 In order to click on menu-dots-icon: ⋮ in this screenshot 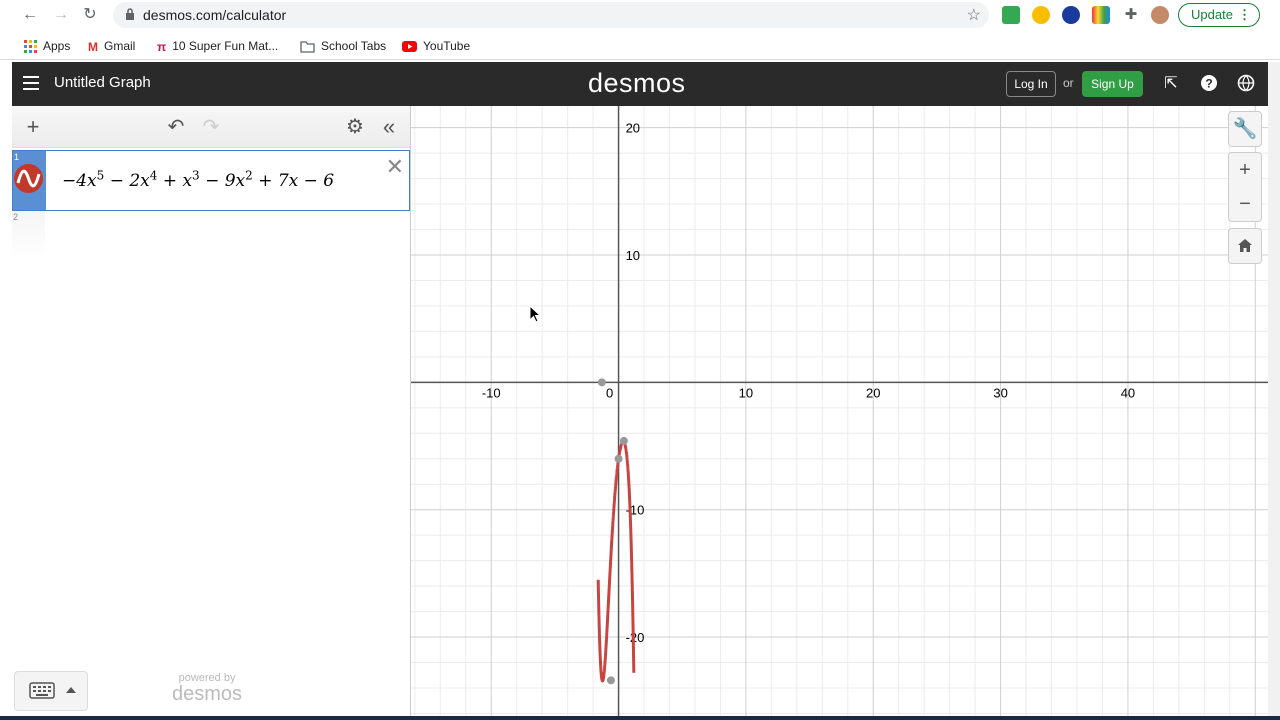, I will do `click(1244, 14)`.